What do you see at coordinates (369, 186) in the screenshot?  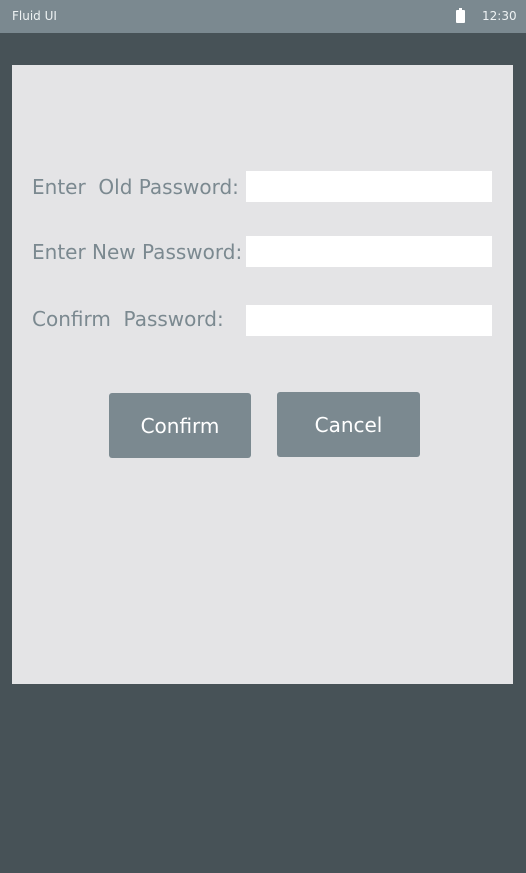 I see `old-password-field` at bounding box center [369, 186].